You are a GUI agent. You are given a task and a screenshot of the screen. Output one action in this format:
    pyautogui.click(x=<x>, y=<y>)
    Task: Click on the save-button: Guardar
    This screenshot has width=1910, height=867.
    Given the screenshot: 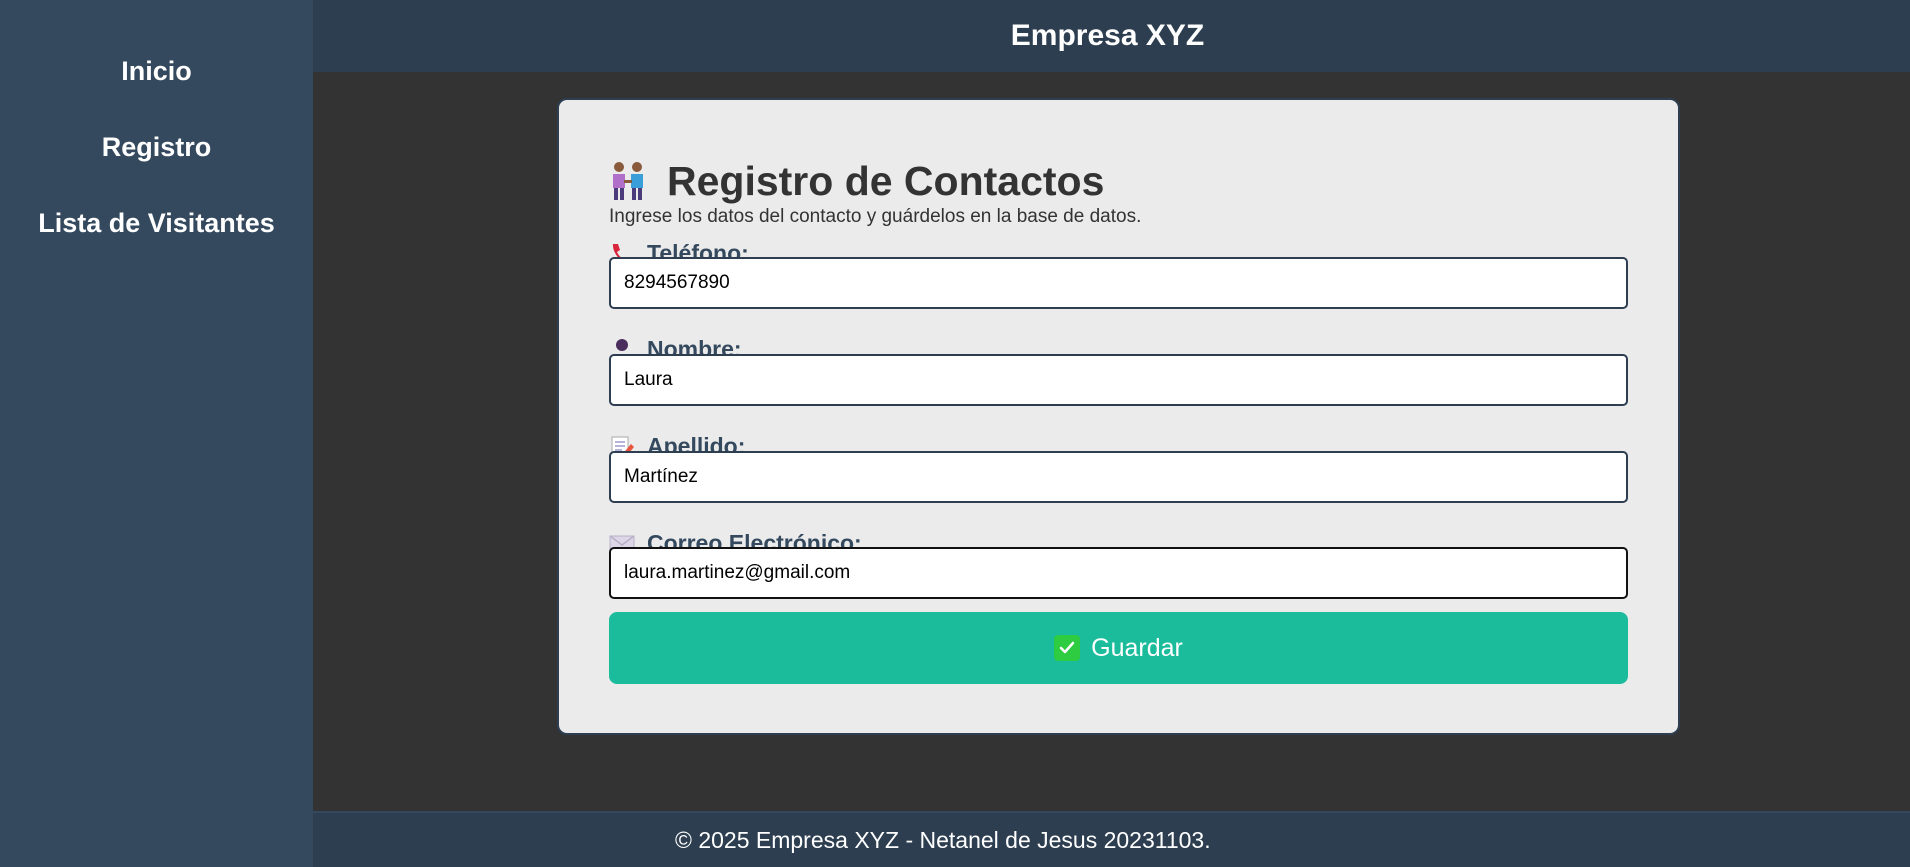 What is the action you would take?
    pyautogui.click(x=1118, y=648)
    